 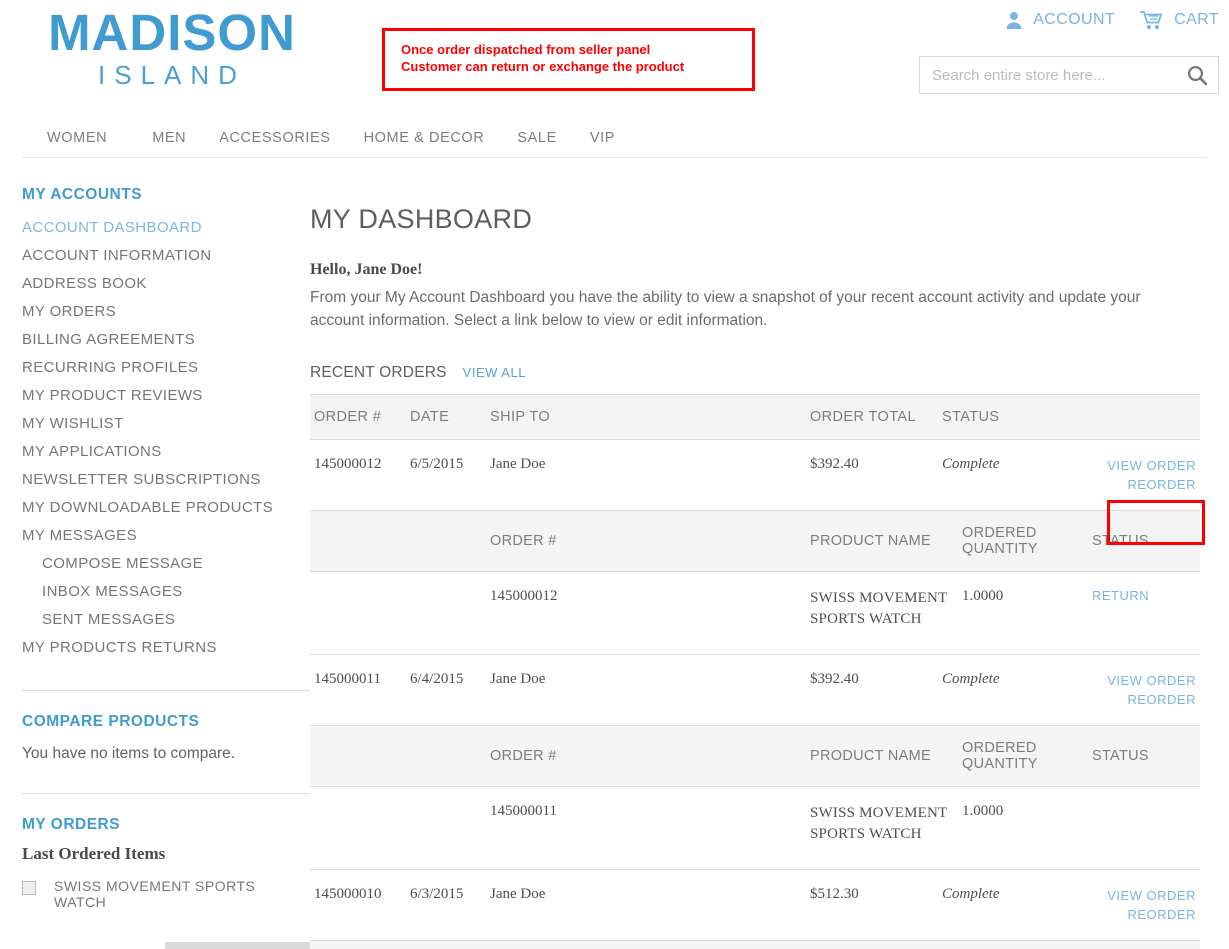 I want to click on order-actions-cell: VIEW ORDER REORDER, so click(x=1141, y=906).